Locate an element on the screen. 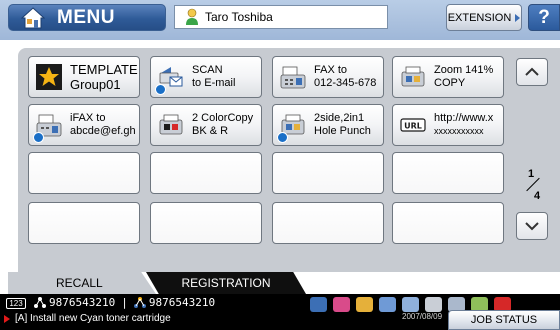 The height and width of the screenshot is (330, 560). tab-recall: RECALL is located at coordinates (82, 283).